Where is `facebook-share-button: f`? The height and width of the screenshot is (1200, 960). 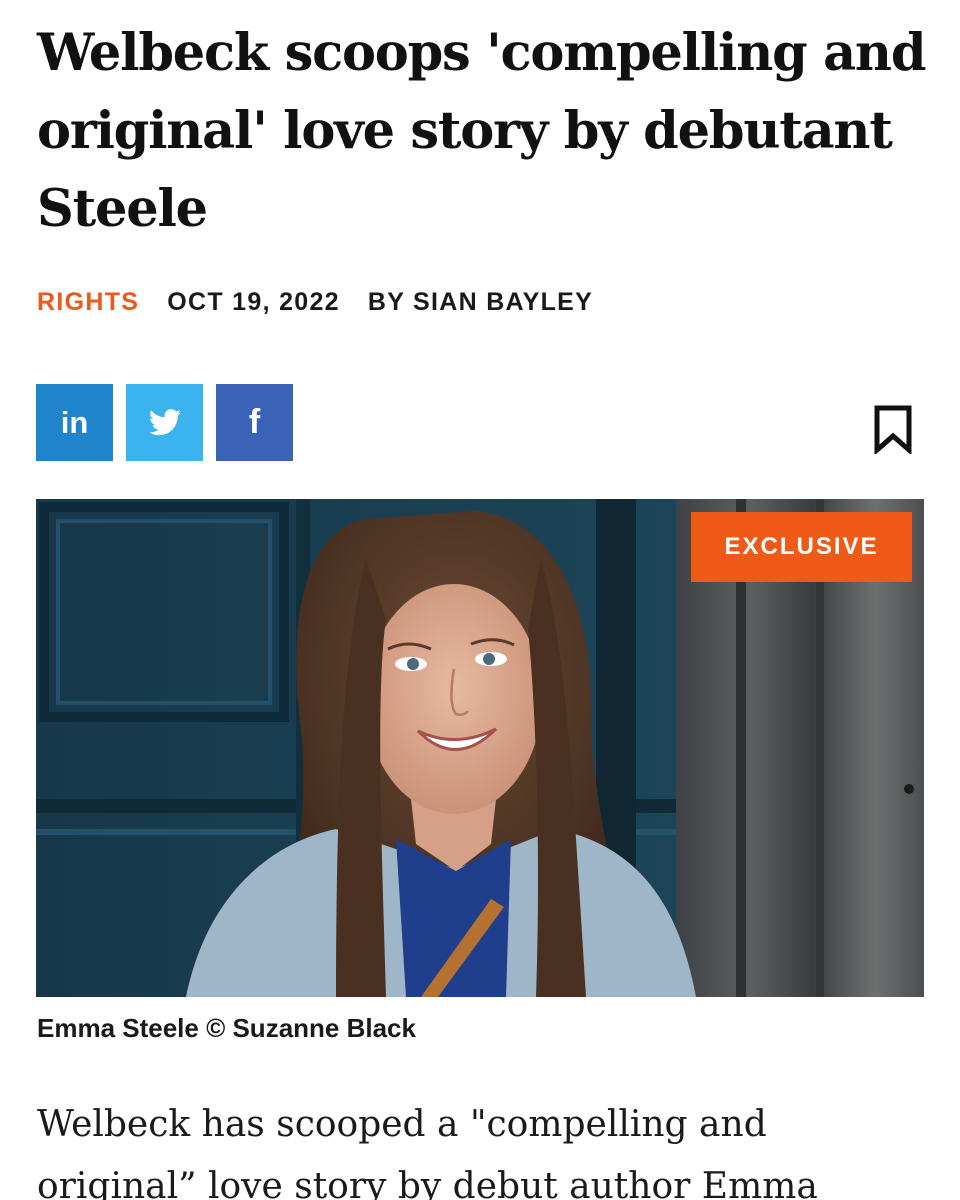
facebook-share-button: f is located at coordinates (254, 422).